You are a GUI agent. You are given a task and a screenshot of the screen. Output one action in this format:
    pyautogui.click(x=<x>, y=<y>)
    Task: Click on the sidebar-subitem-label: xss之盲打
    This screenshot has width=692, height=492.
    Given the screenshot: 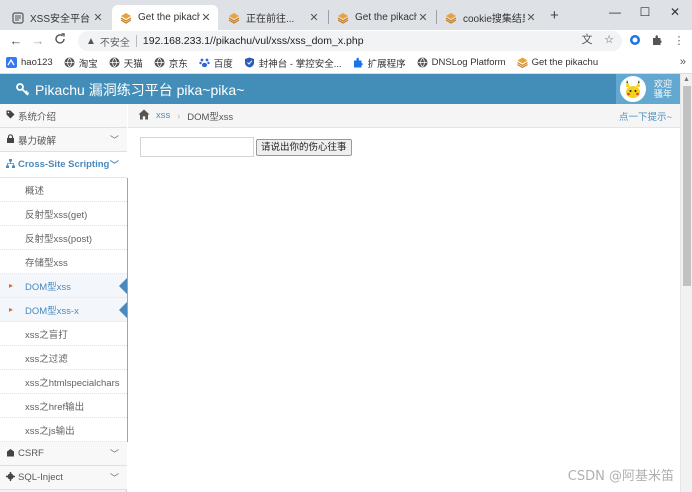 What is the action you would take?
    pyautogui.click(x=46, y=335)
    